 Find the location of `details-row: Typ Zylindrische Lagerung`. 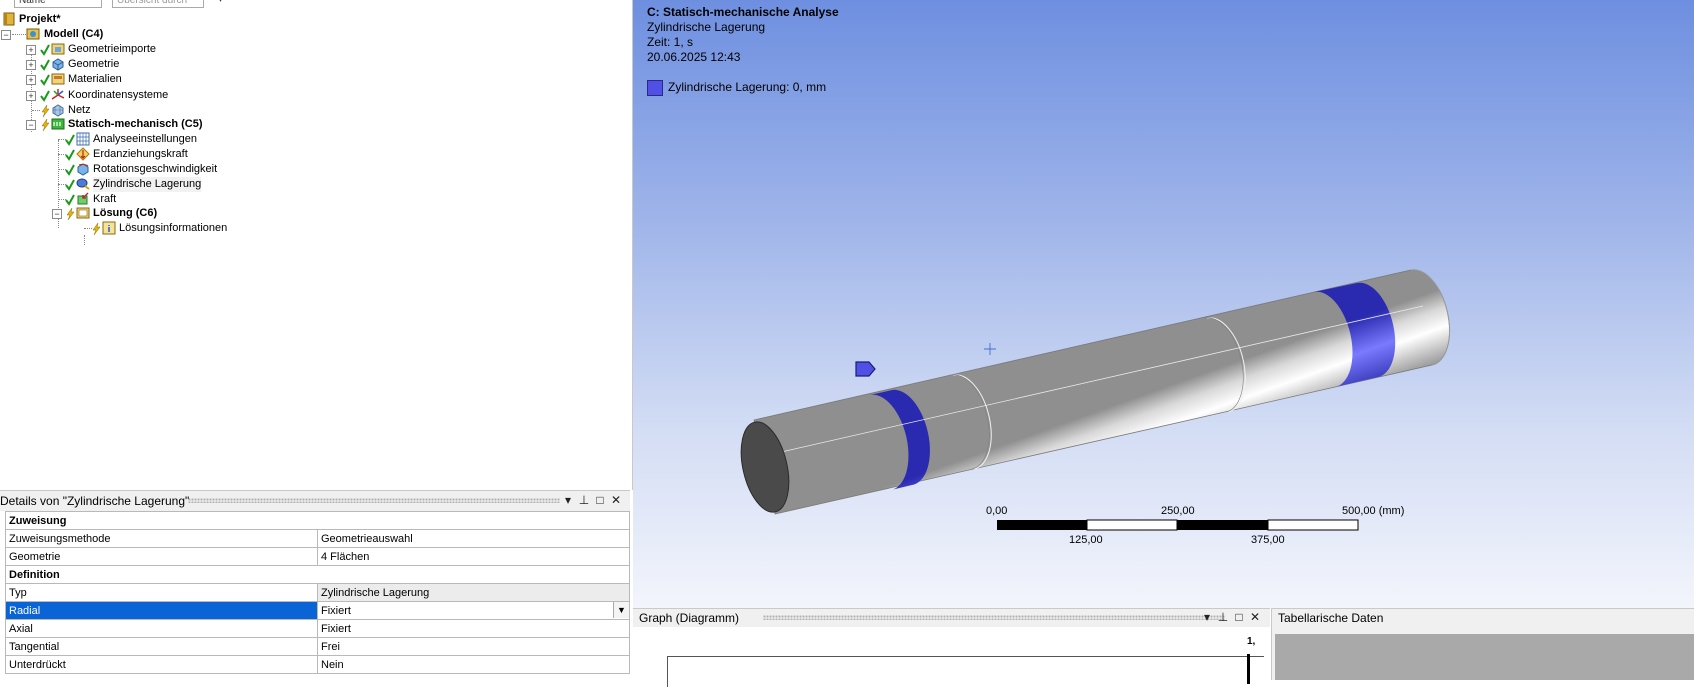

details-row: Typ Zylindrische Lagerung is located at coordinates (317, 592).